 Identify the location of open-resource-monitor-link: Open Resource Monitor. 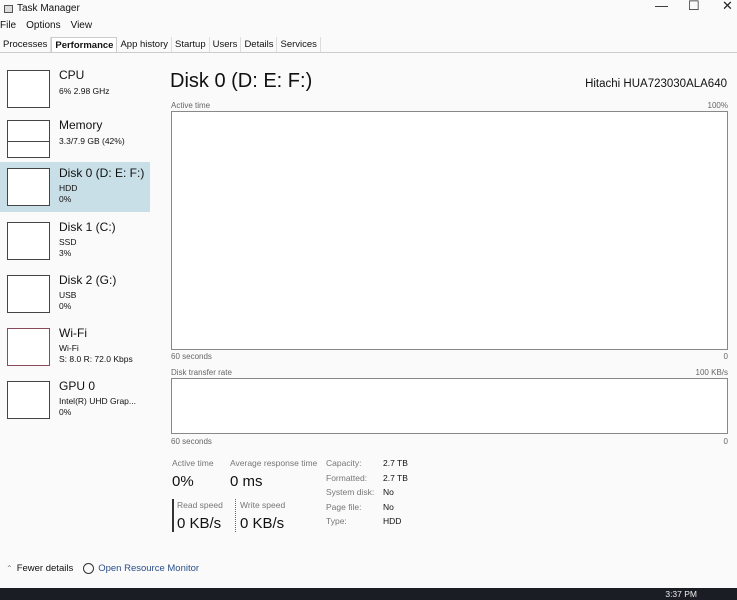
(141, 568).